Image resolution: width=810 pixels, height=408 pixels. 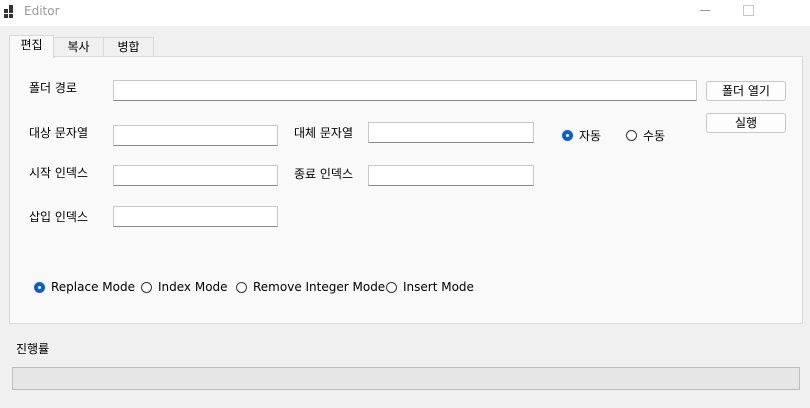 I want to click on end-index-input, so click(x=451, y=175).